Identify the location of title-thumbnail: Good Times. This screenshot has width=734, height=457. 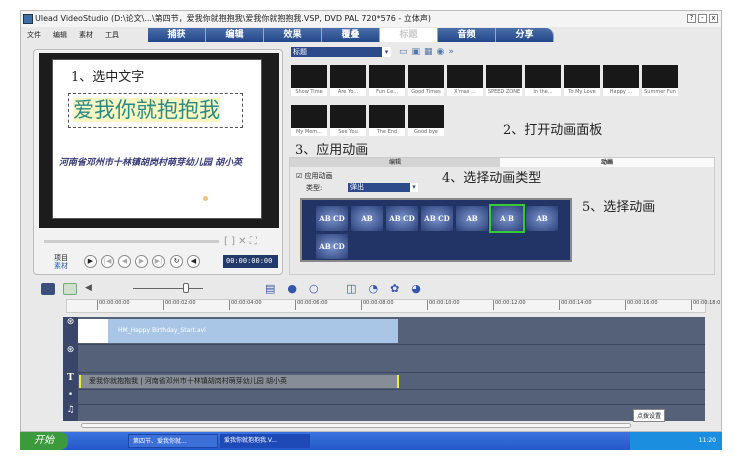
(426, 80).